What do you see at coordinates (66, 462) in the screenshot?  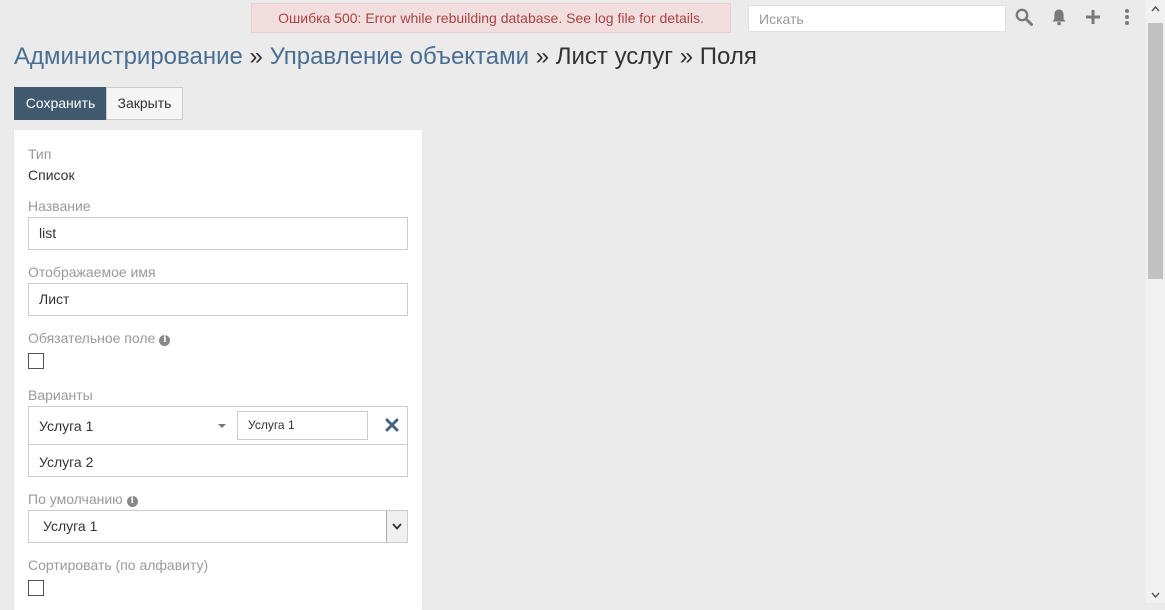 I see `option-value: Услуга 2` at bounding box center [66, 462].